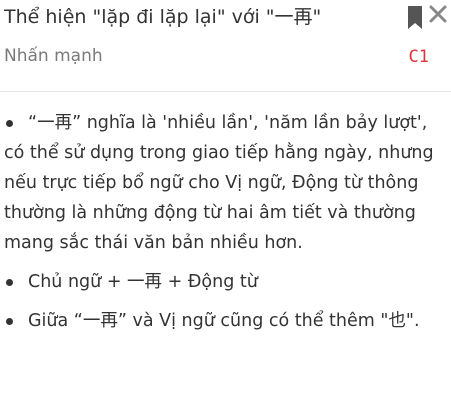 The width and height of the screenshot is (451, 400). What do you see at coordinates (418, 57) in the screenshot?
I see `level-badge: C1` at bounding box center [418, 57].